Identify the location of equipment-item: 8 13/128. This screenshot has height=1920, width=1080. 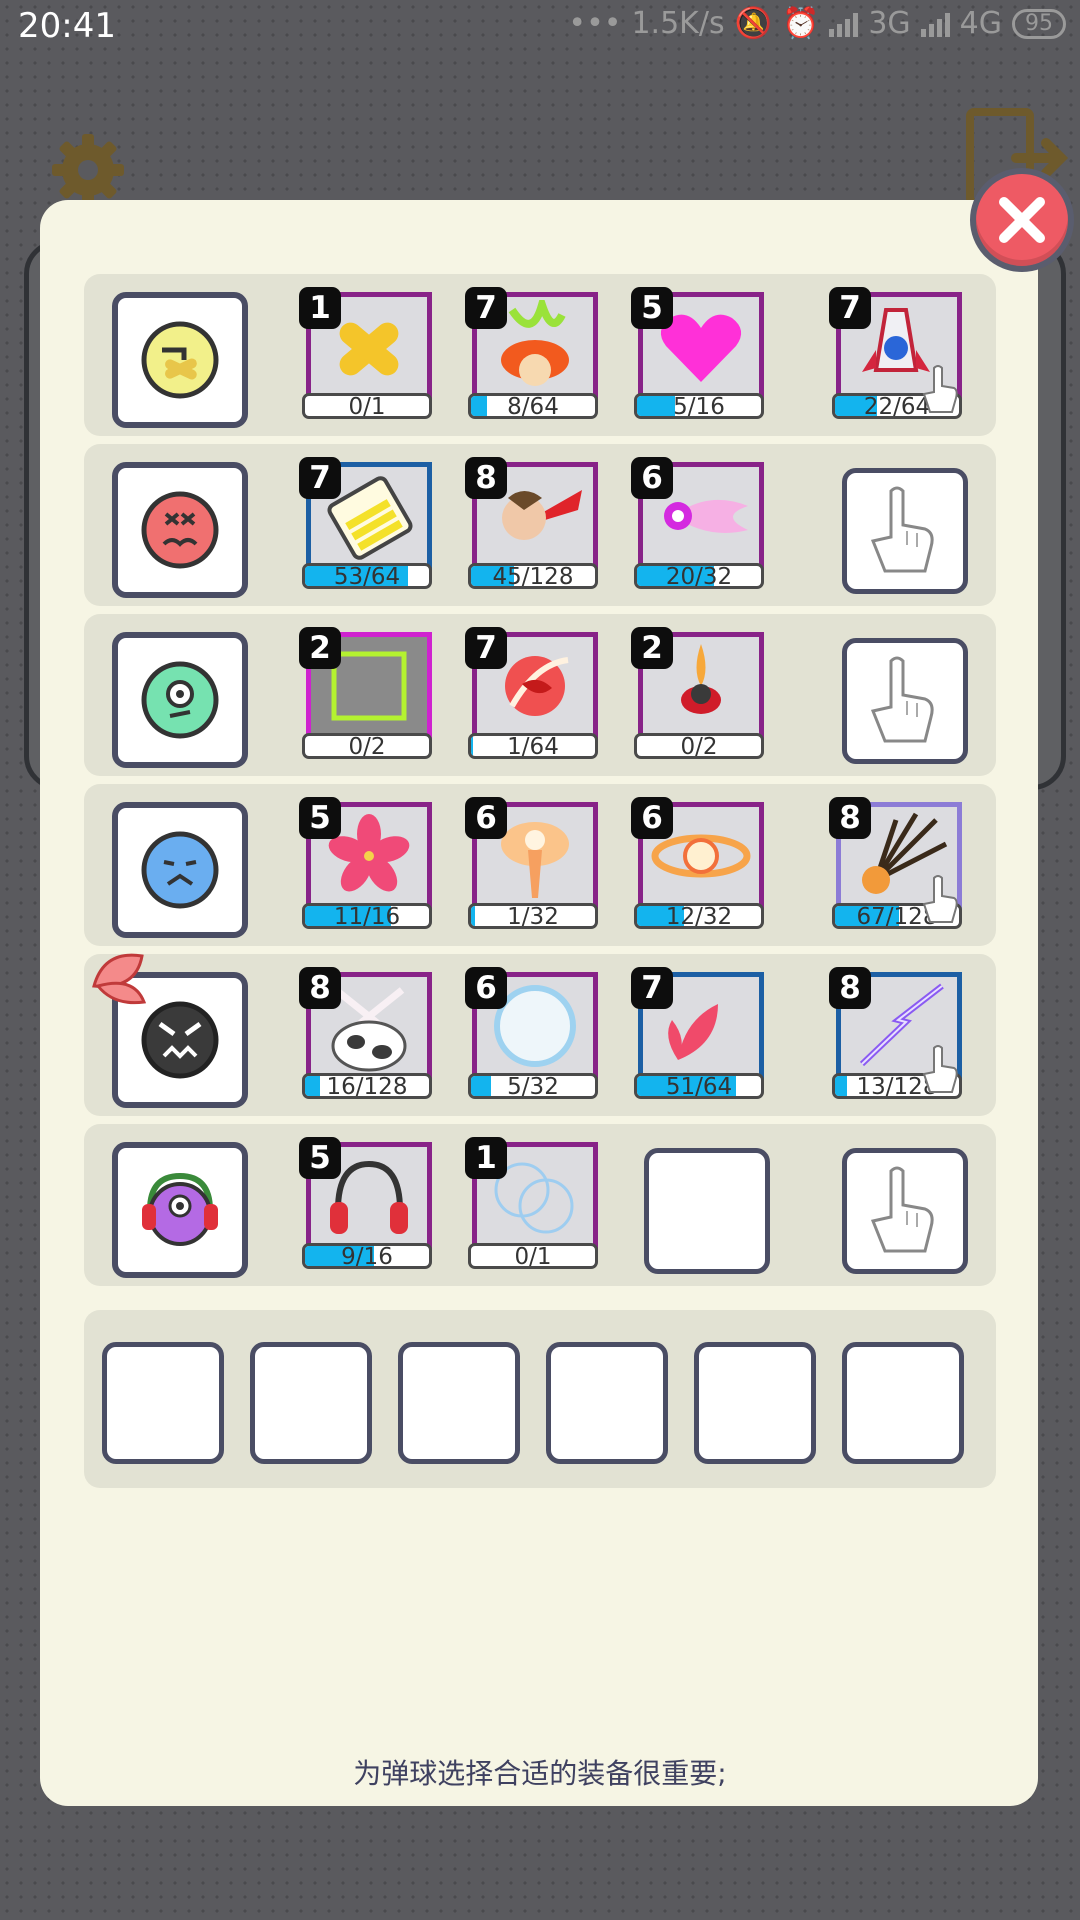
(895, 1033).